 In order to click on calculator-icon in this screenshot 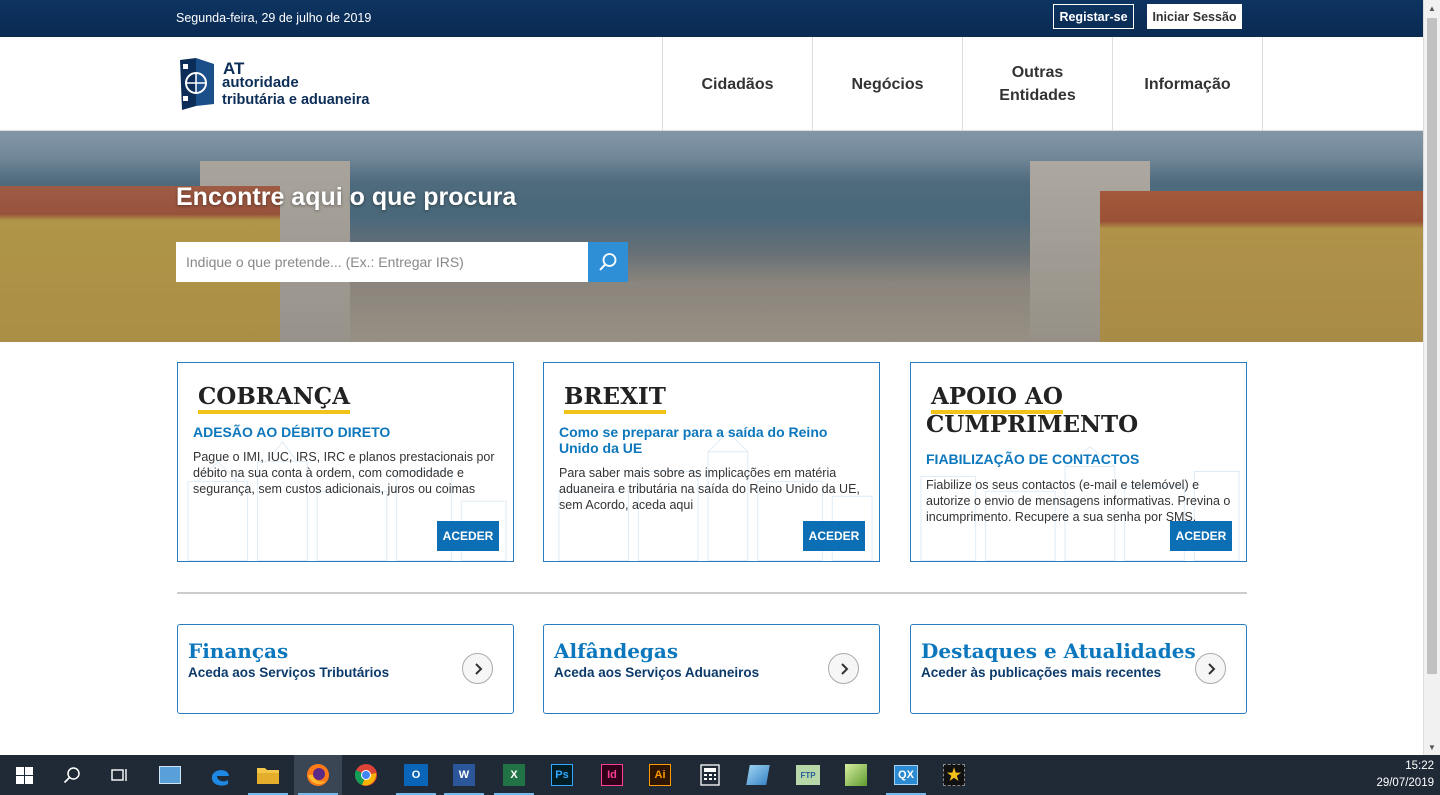, I will do `click(710, 775)`.